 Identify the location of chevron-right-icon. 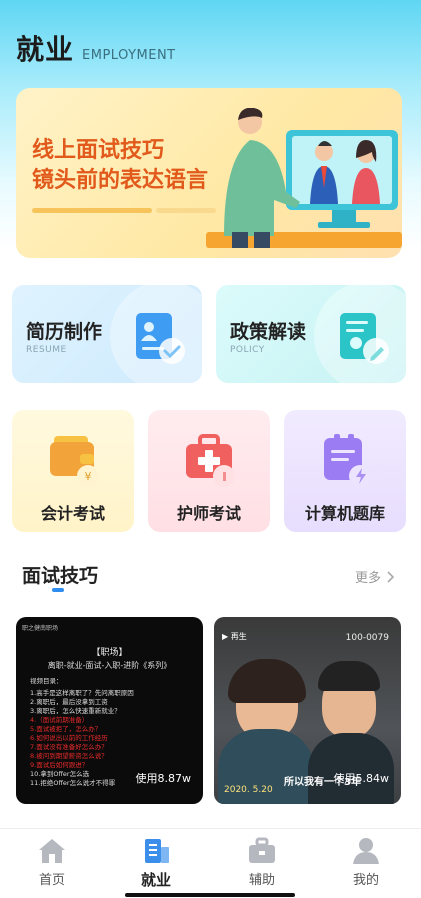
(391, 576).